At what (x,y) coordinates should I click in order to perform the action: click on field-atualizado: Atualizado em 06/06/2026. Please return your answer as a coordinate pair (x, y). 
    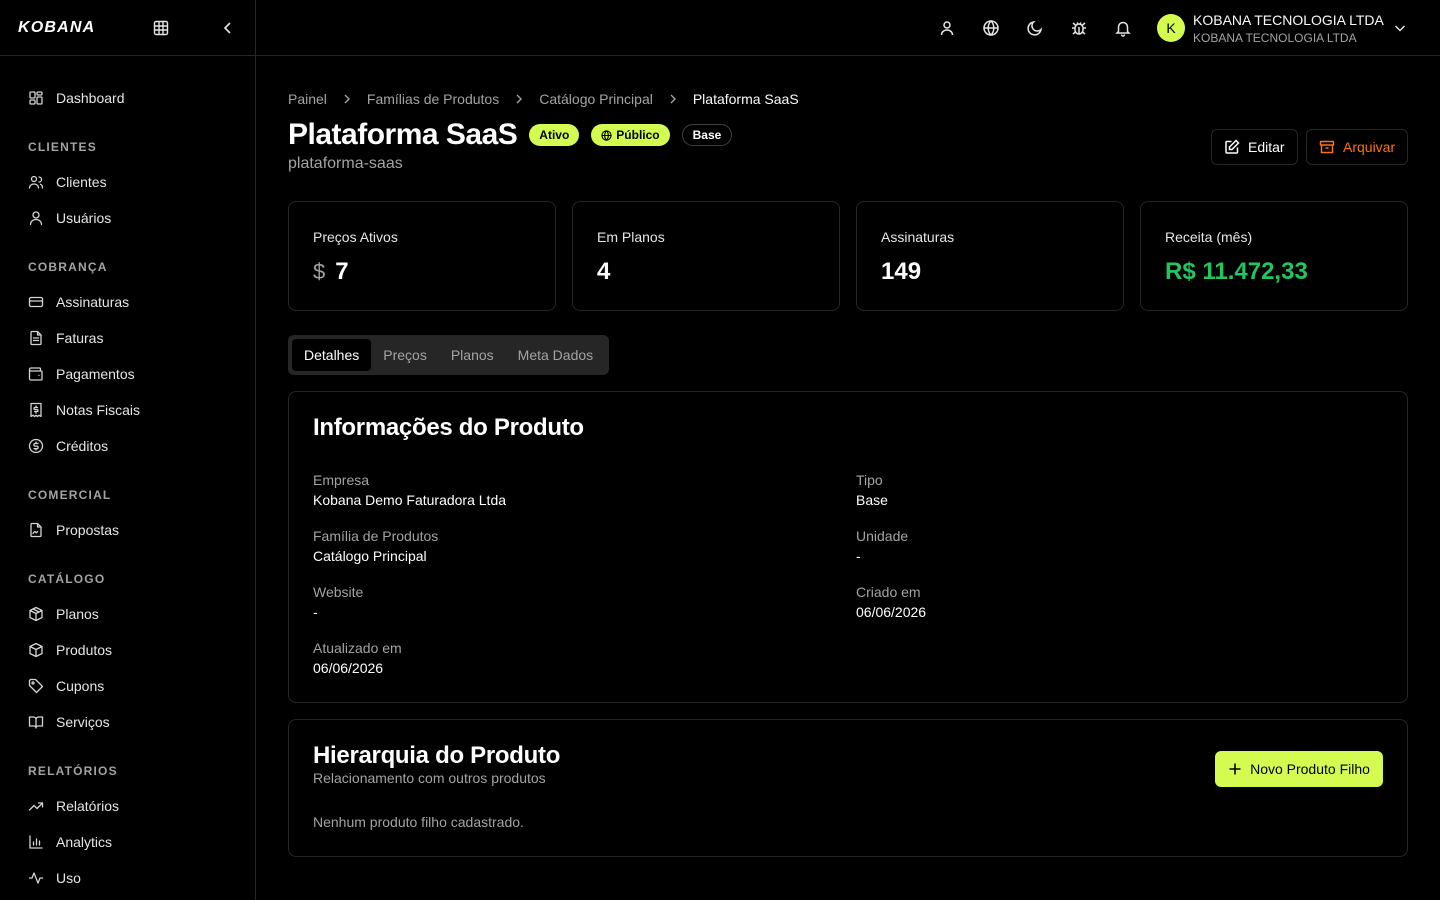
    Looking at the image, I should click on (357, 658).